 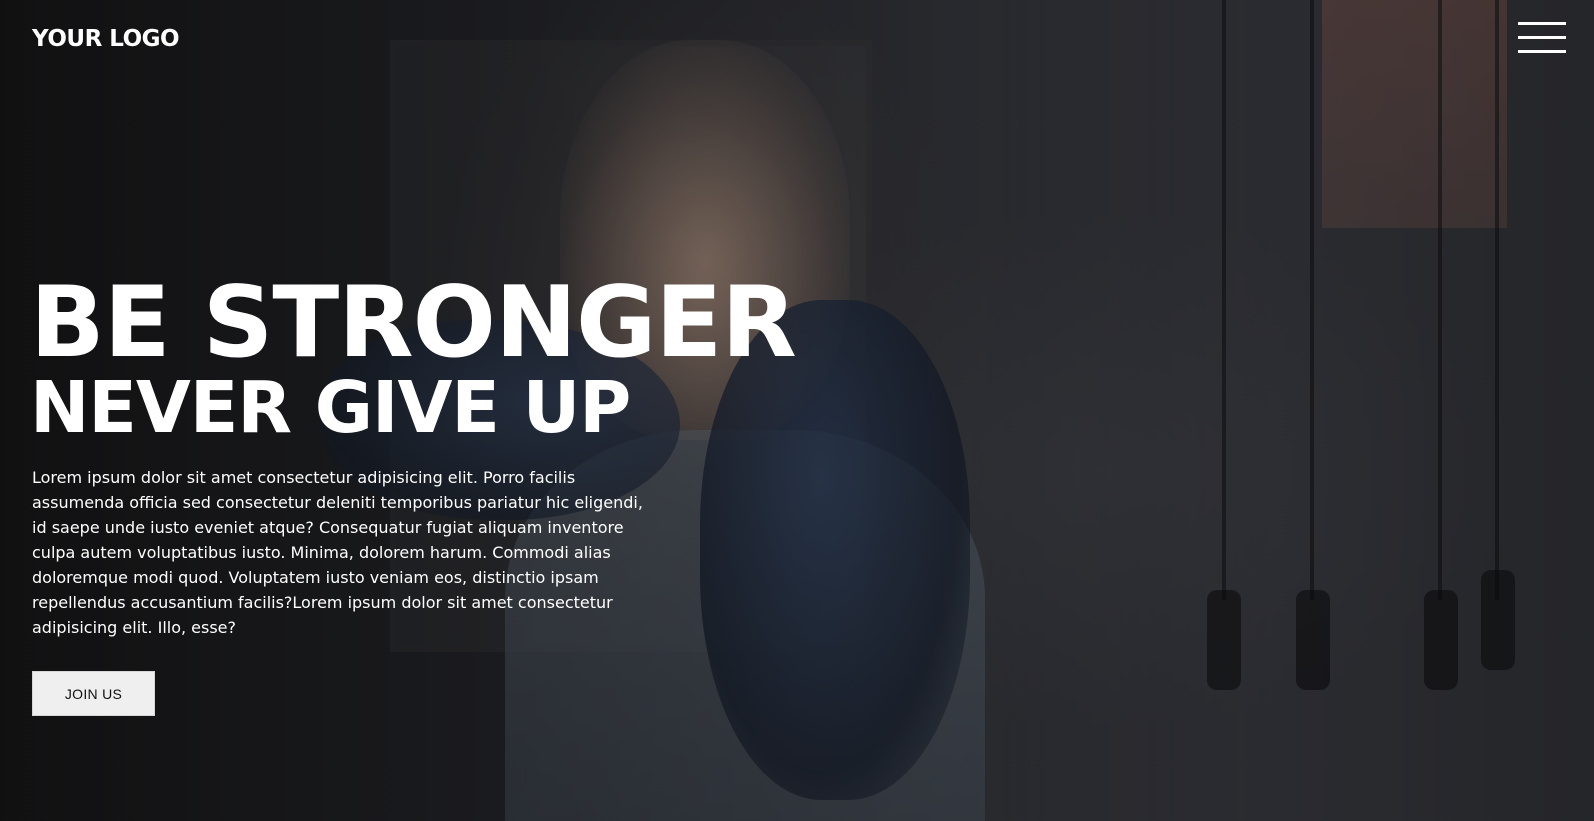 What do you see at coordinates (413, 323) in the screenshot?
I see `hero-headline: BE STRONGER` at bounding box center [413, 323].